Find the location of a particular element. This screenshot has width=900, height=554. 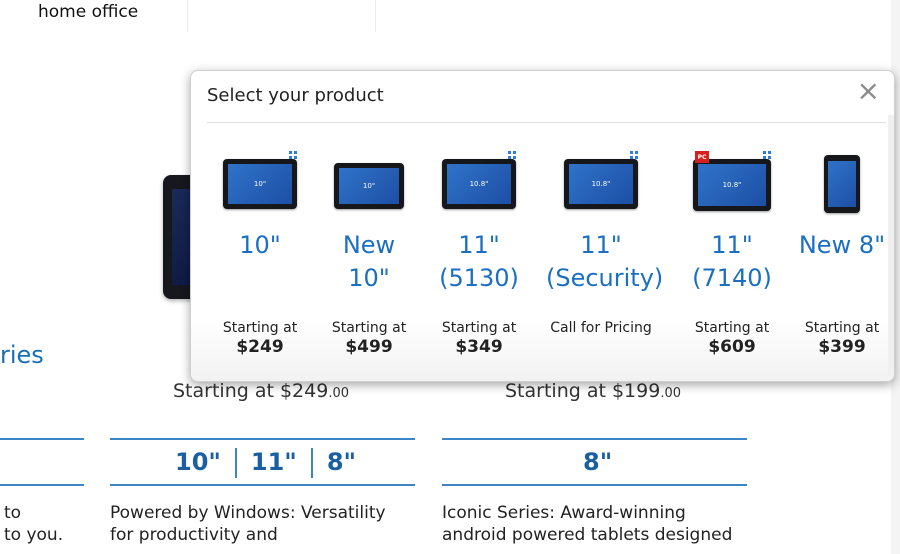

description-left: to to you. is located at coordinates (34, 524).